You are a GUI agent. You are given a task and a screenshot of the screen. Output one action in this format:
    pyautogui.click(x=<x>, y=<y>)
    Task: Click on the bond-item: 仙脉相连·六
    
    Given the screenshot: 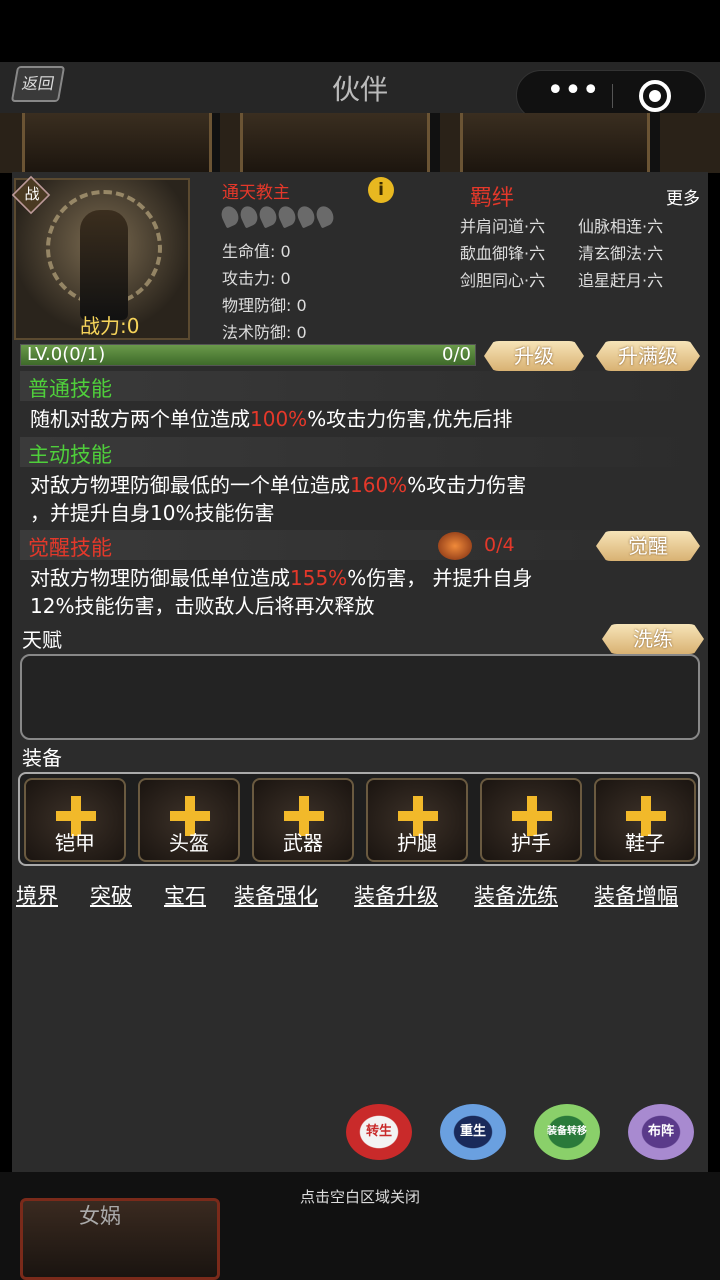 What is the action you would take?
    pyautogui.click(x=621, y=226)
    